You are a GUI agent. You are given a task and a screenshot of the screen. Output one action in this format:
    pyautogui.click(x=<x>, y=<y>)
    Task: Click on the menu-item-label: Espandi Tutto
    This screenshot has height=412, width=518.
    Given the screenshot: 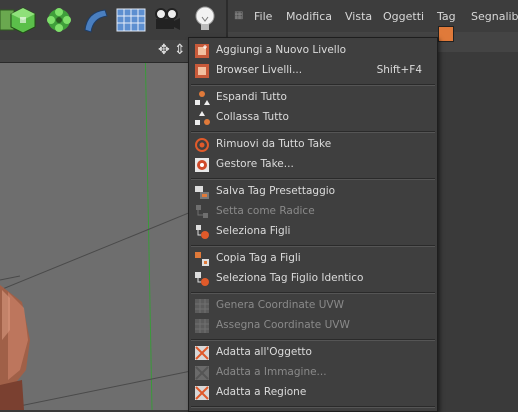 What is the action you would take?
    pyautogui.click(x=251, y=97)
    